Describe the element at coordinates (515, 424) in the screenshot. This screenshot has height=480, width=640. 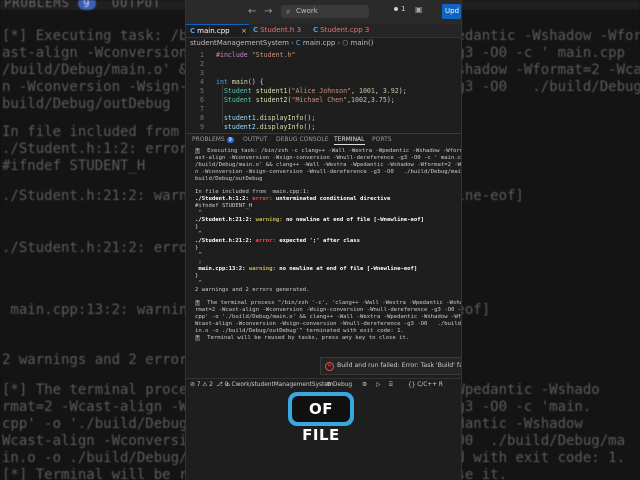
I see `background-line: edantic -Wshadow` at that location.